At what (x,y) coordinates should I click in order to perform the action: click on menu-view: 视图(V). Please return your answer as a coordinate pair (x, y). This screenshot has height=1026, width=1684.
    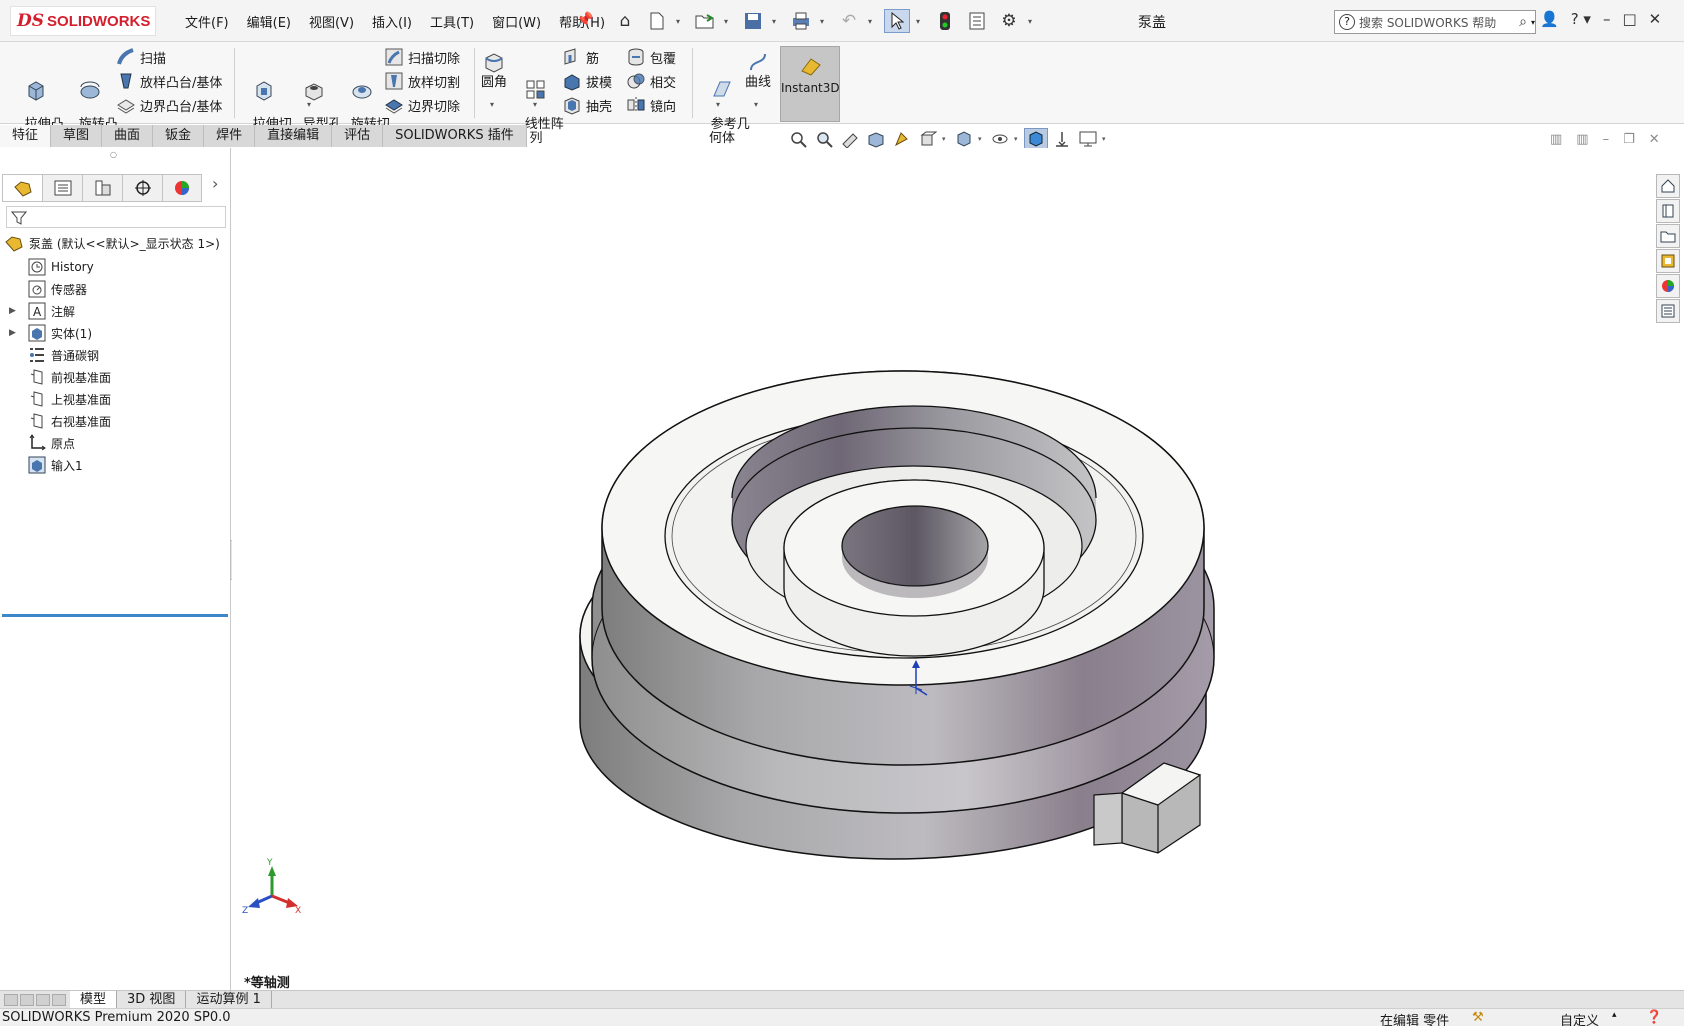
    Looking at the image, I should click on (331, 21).